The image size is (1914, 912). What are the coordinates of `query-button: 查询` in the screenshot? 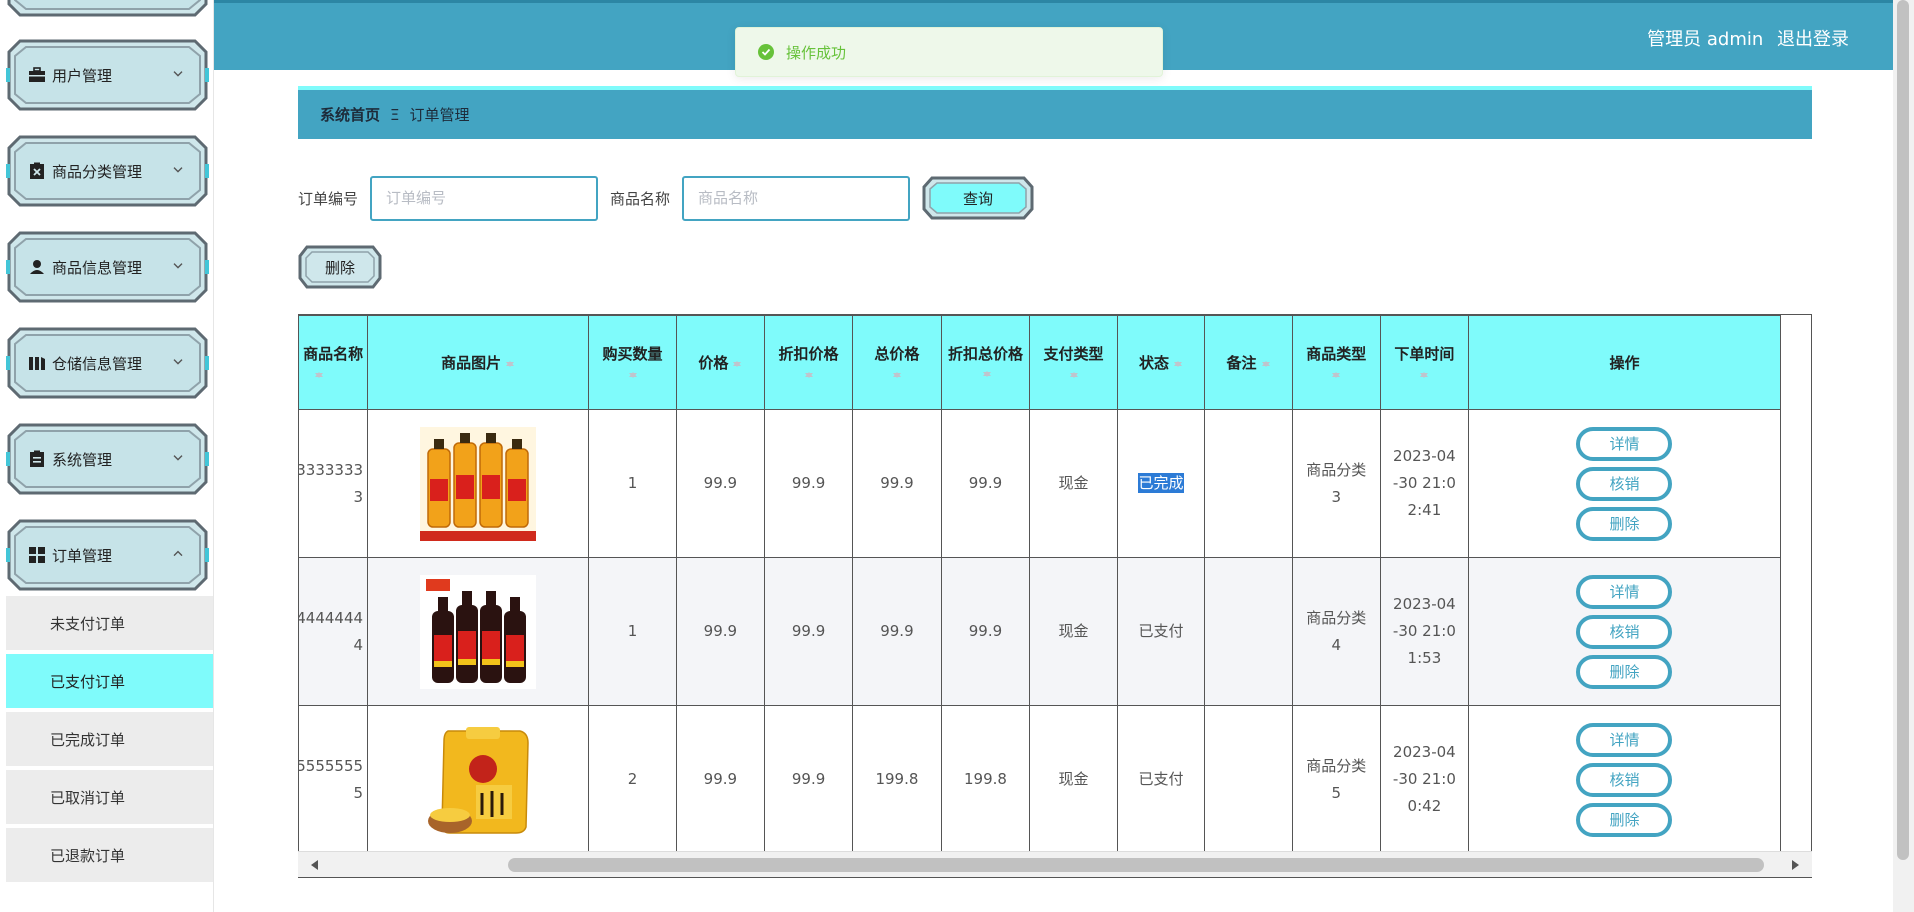 It's located at (978, 198).